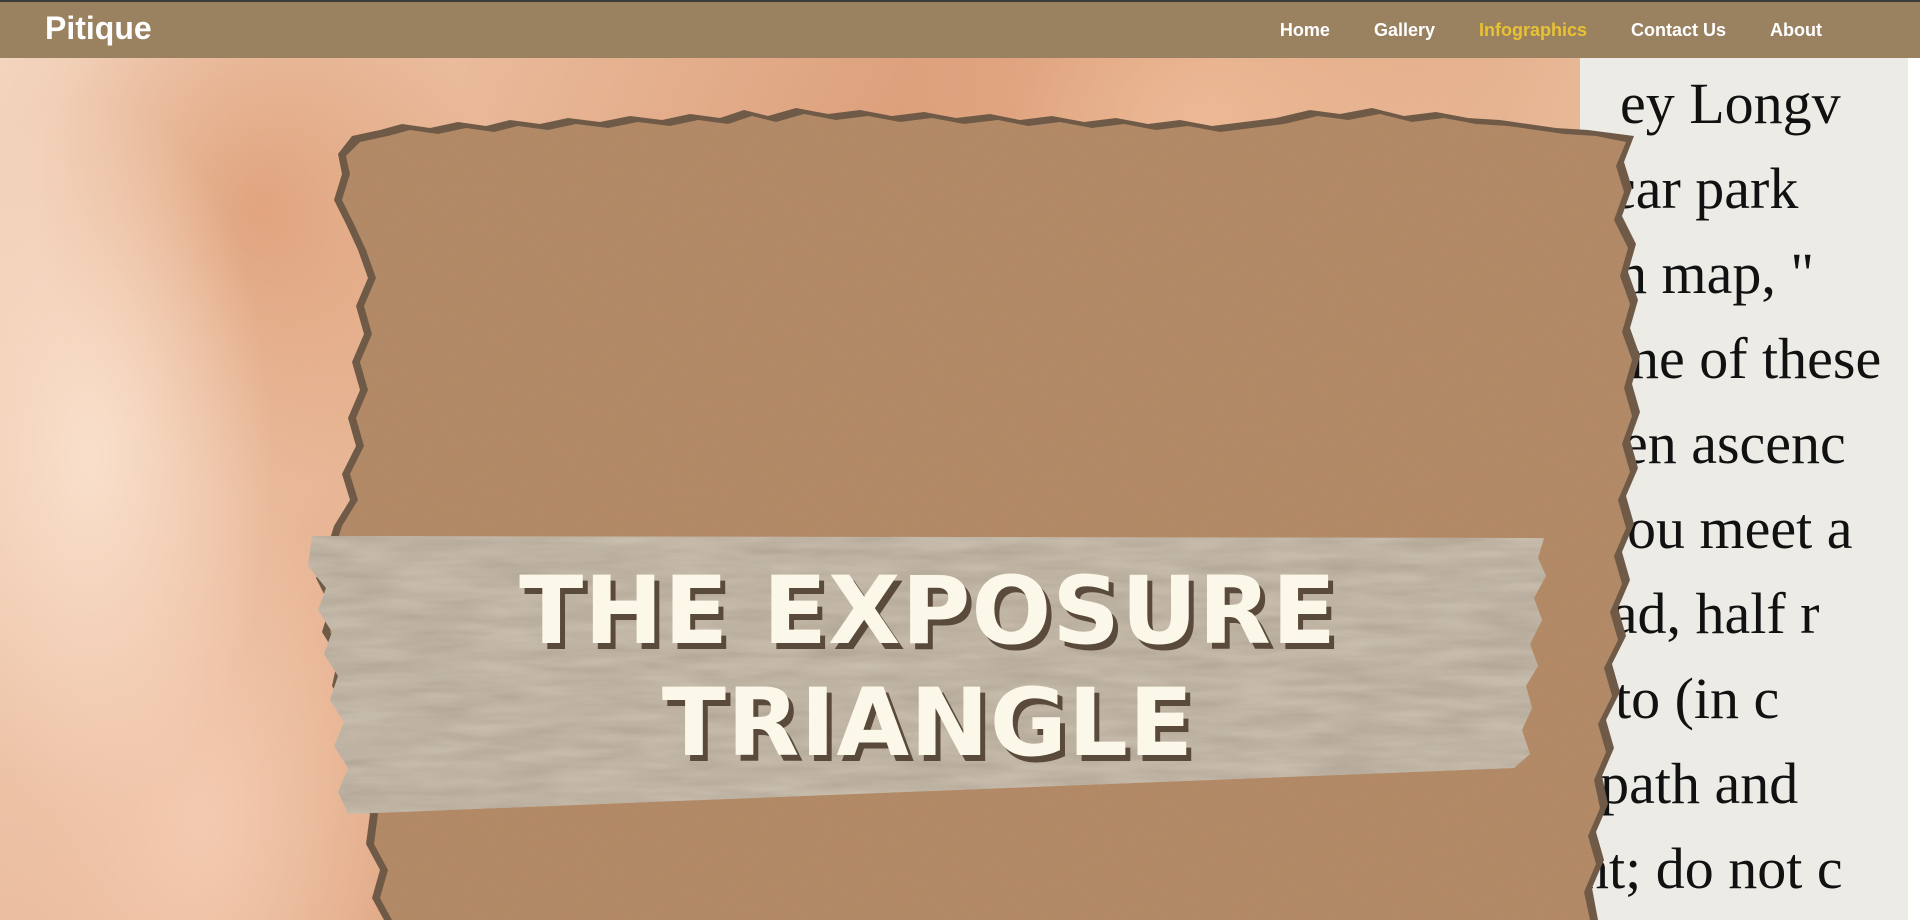 Image resolution: width=1920 pixels, height=920 pixels. Describe the element at coordinates (928, 723) in the screenshot. I see `hero-title-line-2: TRIANGLE` at that location.